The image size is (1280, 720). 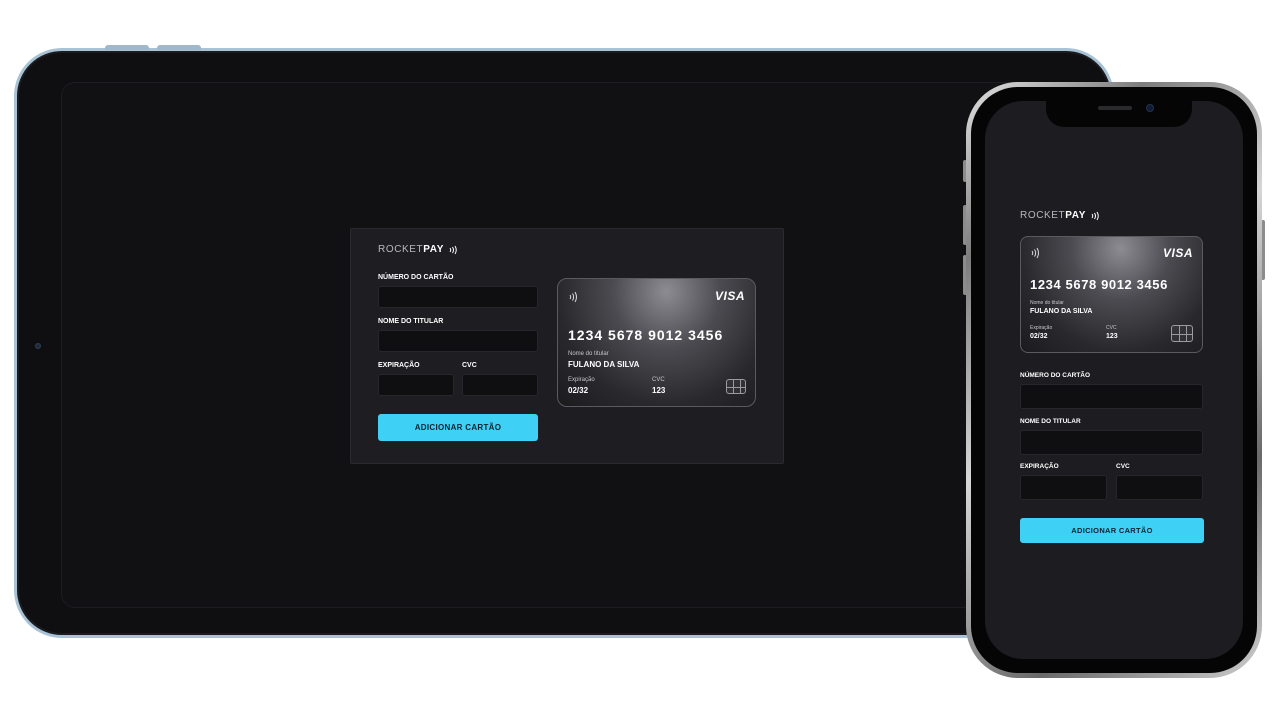 I want to click on phone-speaker, so click(x=1115, y=108).